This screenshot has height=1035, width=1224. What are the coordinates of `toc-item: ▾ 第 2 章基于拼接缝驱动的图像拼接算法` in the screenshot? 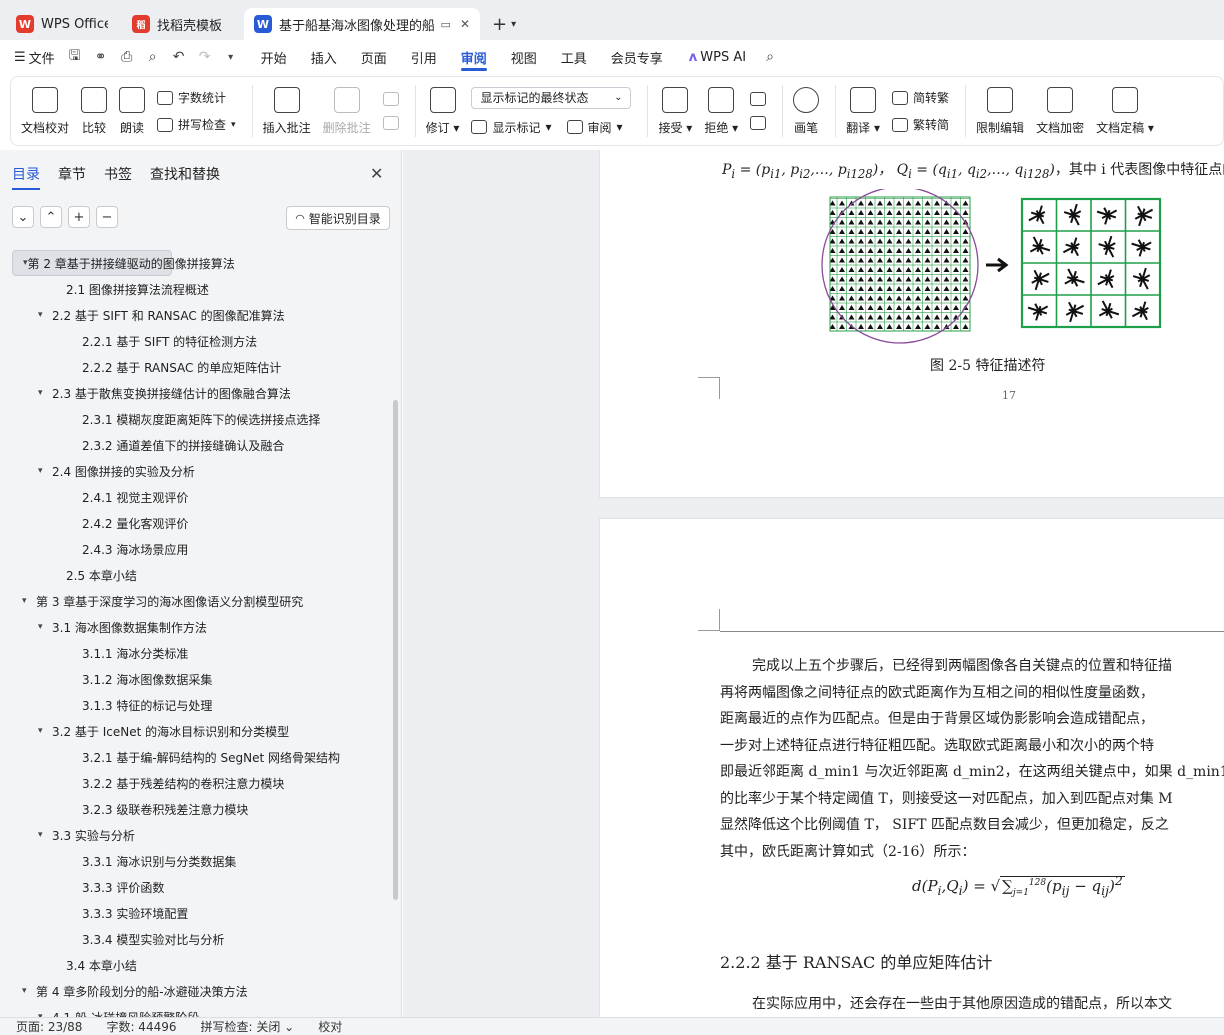 It's located at (123, 263).